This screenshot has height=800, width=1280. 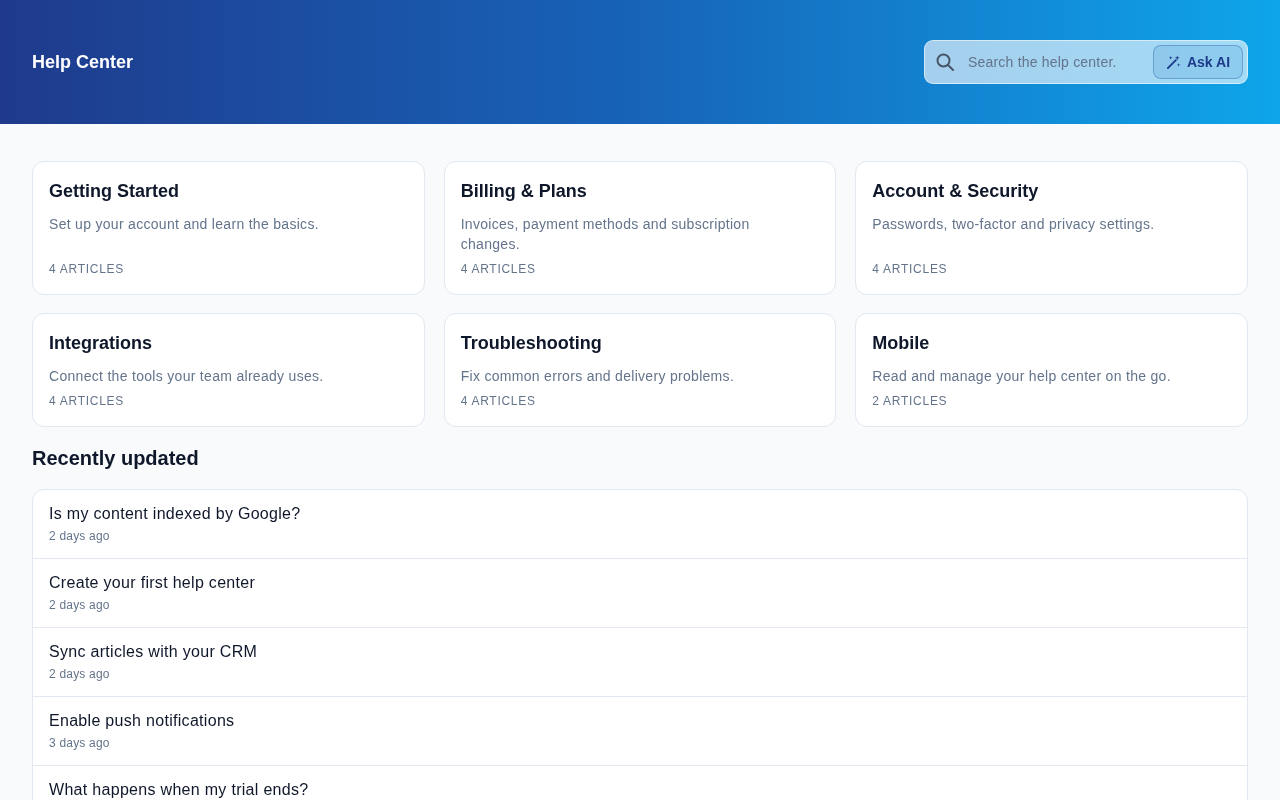 What do you see at coordinates (152, 583) in the screenshot?
I see `article-title: Create your first help center` at bounding box center [152, 583].